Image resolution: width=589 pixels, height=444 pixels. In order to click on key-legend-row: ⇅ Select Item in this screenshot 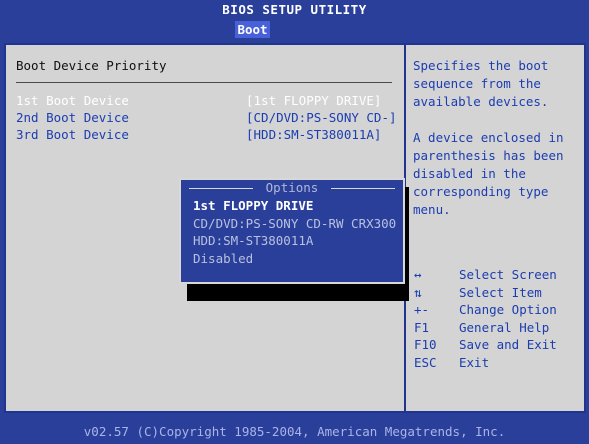, I will do `click(499, 293)`.